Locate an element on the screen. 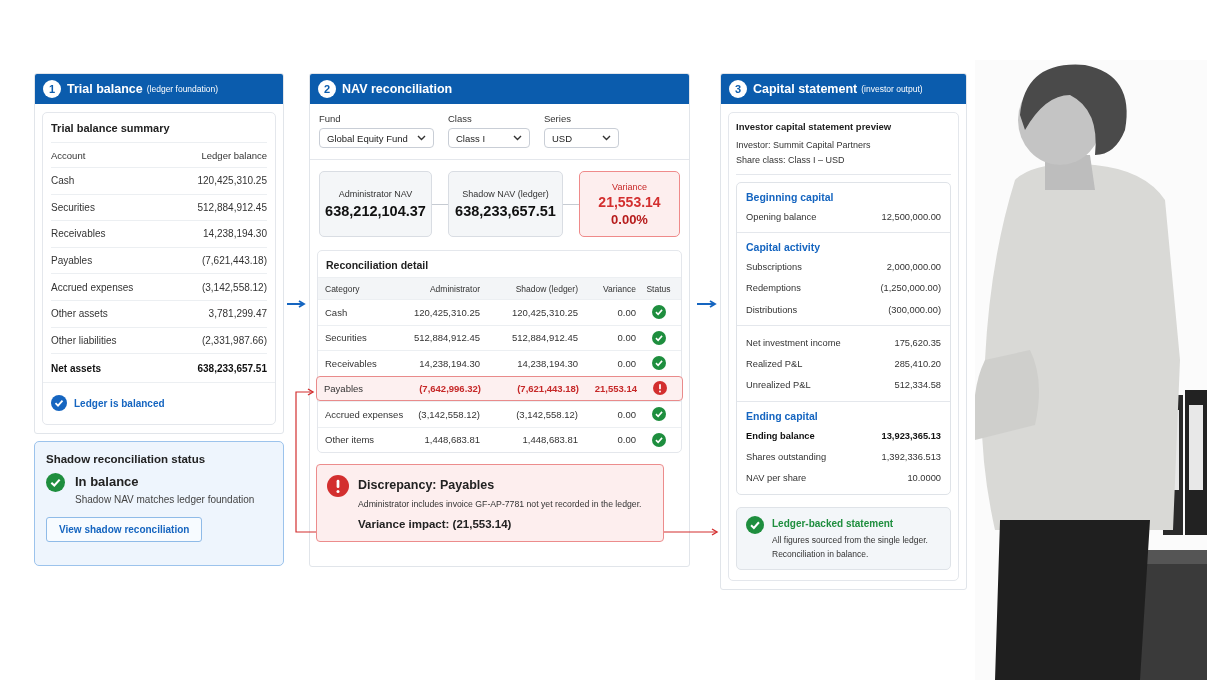 Image resolution: width=1207 pixels, height=680 pixels. line-value: 1,392,336.513 is located at coordinates (911, 457).